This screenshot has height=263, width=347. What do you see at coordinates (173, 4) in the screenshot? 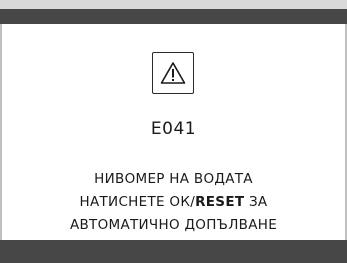
I see `header-top-strip` at bounding box center [173, 4].